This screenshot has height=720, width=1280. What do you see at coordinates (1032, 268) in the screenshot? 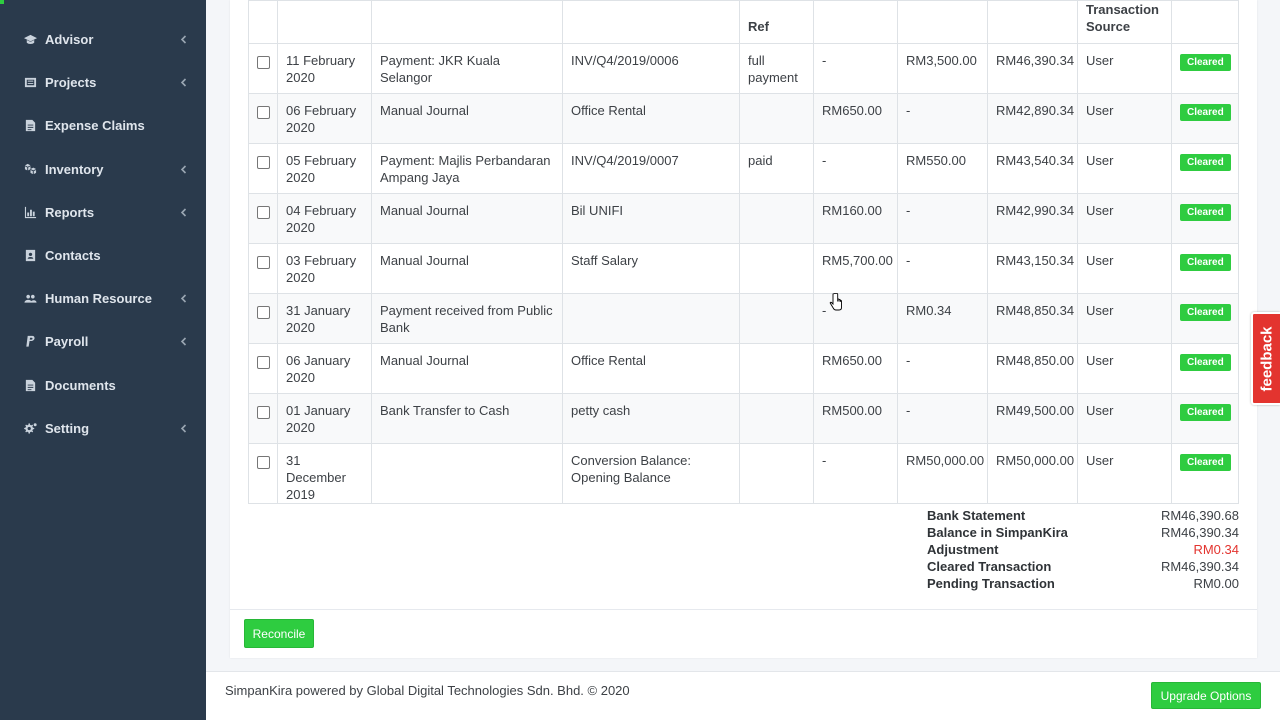
I see `cell-balance: RM43,150.34` at bounding box center [1032, 268].